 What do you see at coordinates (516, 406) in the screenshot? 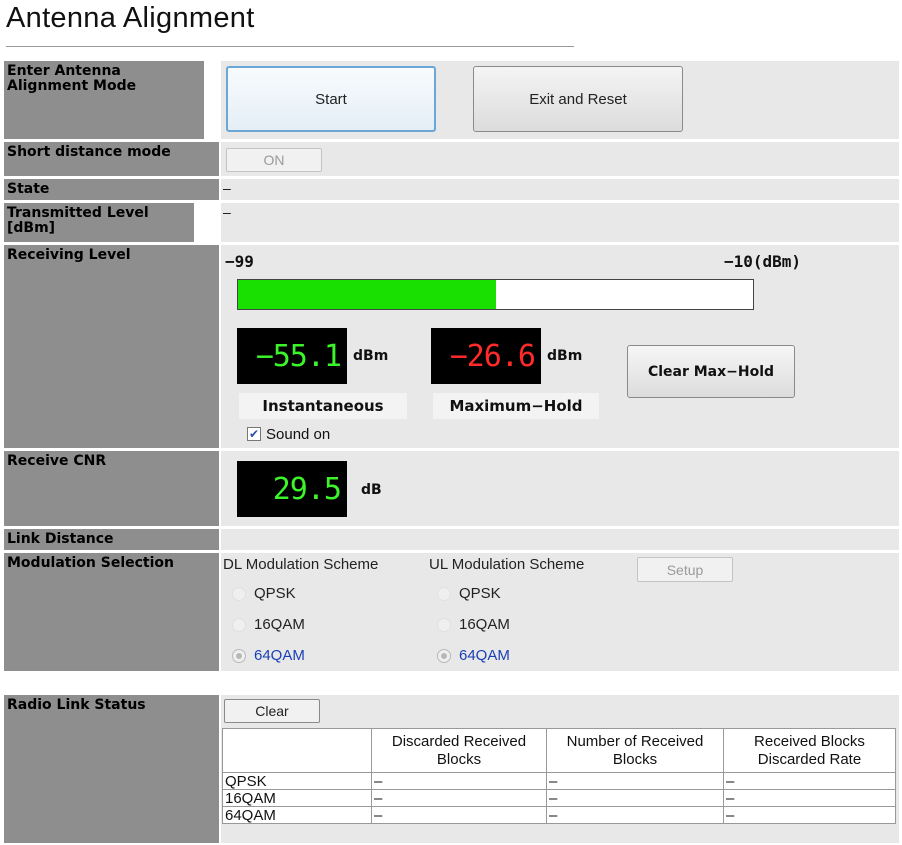
I see `max-hold-caption: Maximum−Hold` at bounding box center [516, 406].